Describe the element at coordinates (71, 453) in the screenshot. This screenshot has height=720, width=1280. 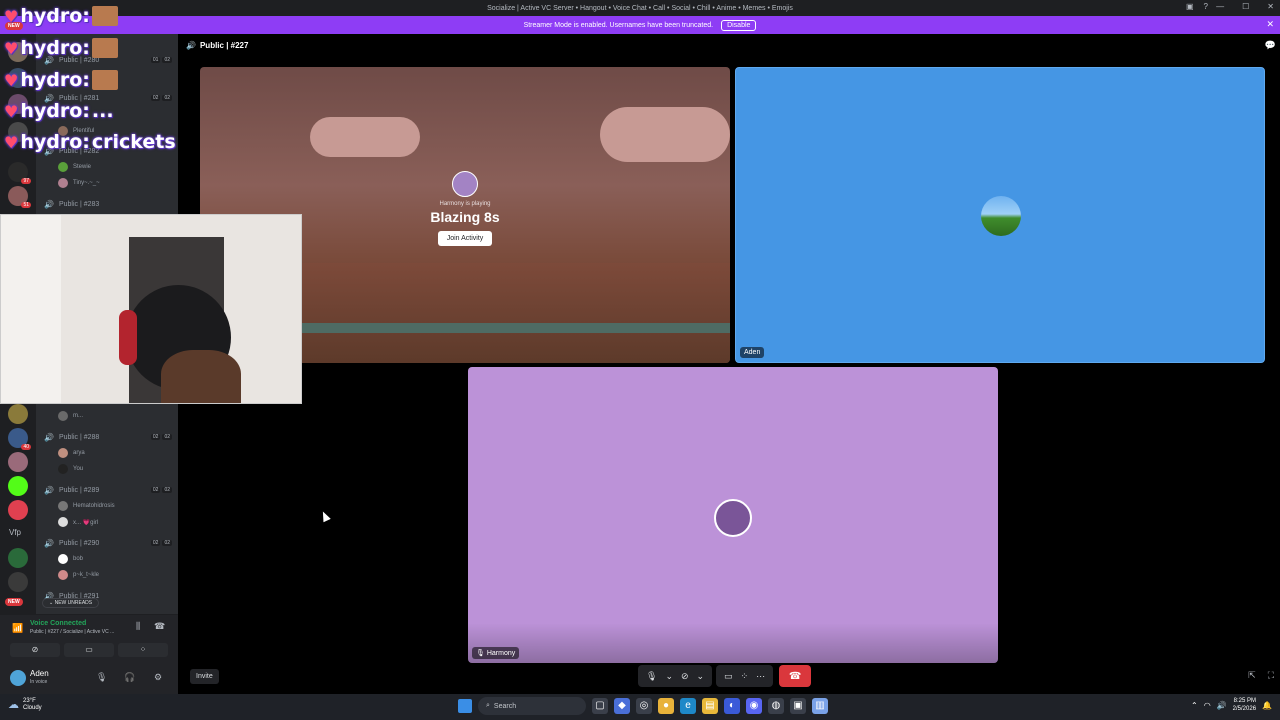
I see `channel-member: arya` at that location.